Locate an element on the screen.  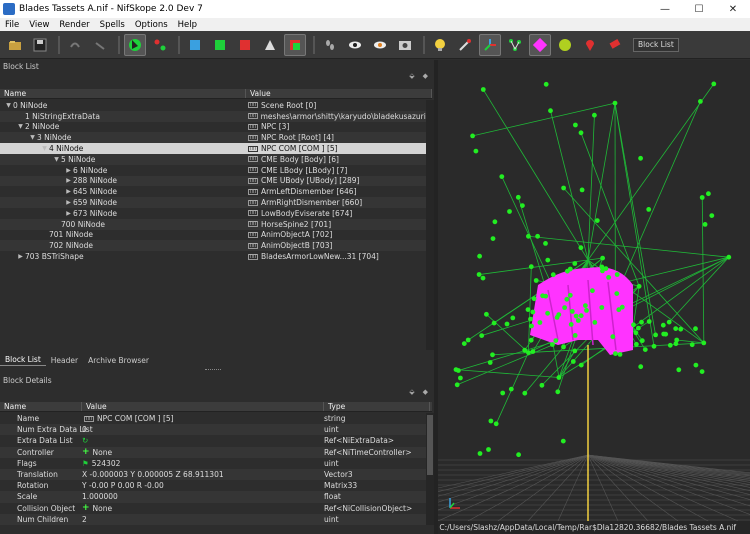
tree-row: ▶ 645 NiNode TXT ArmLeftDismember [646] is located at coordinates (216, 191).